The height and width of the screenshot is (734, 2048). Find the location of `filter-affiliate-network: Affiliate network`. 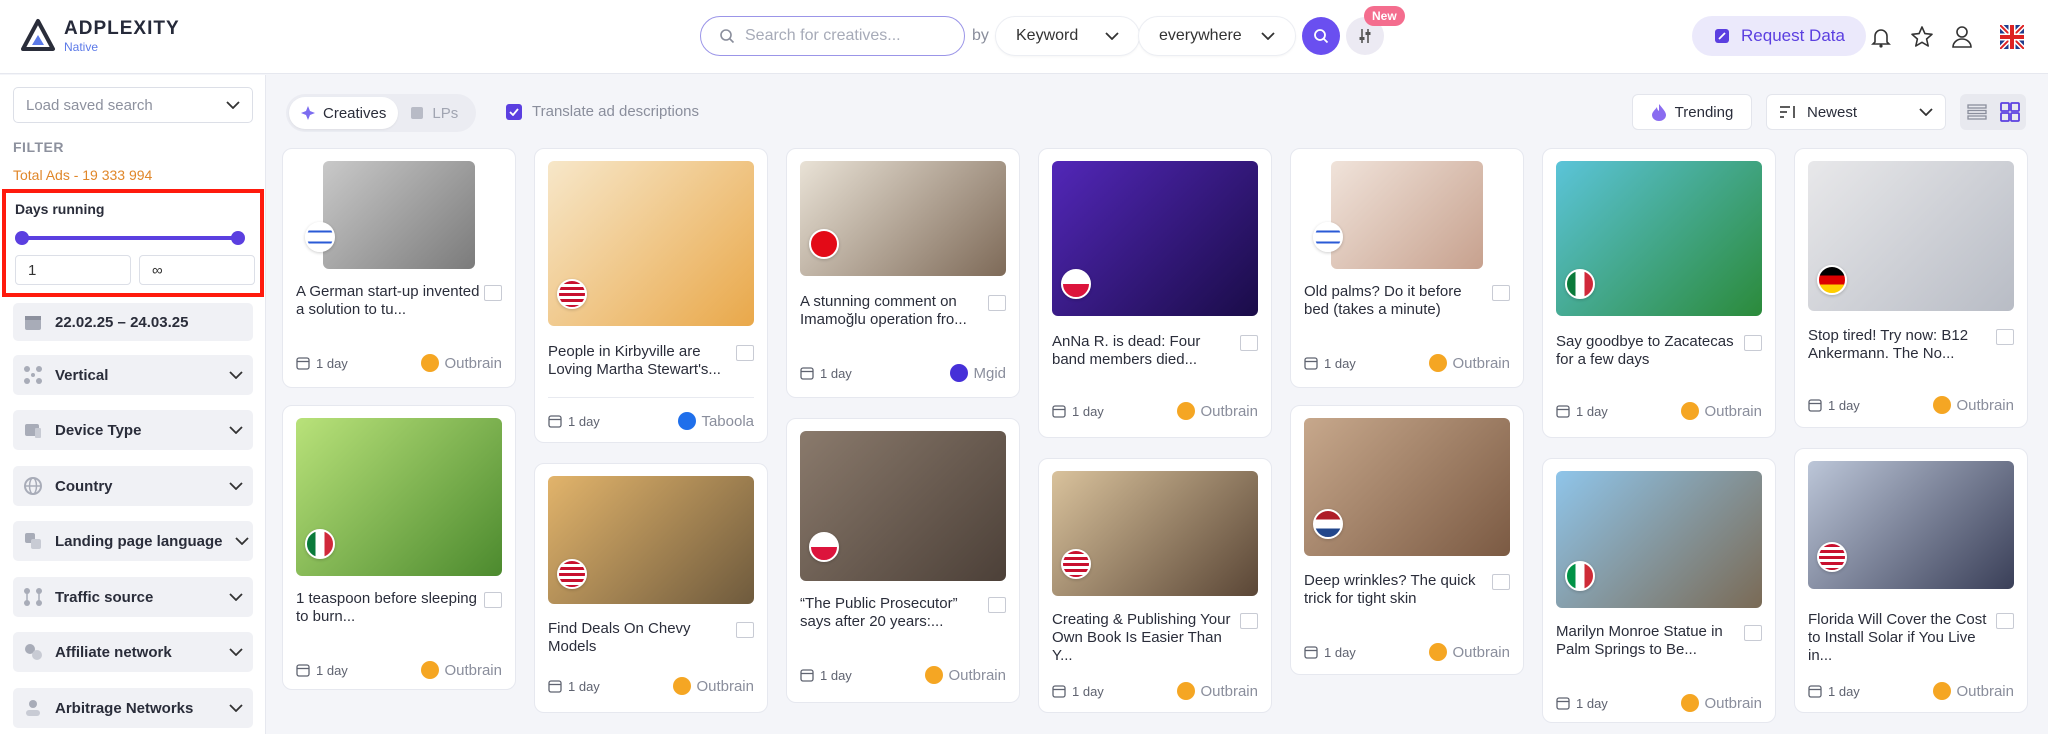

filter-affiliate-network: Affiliate network is located at coordinates (133, 652).